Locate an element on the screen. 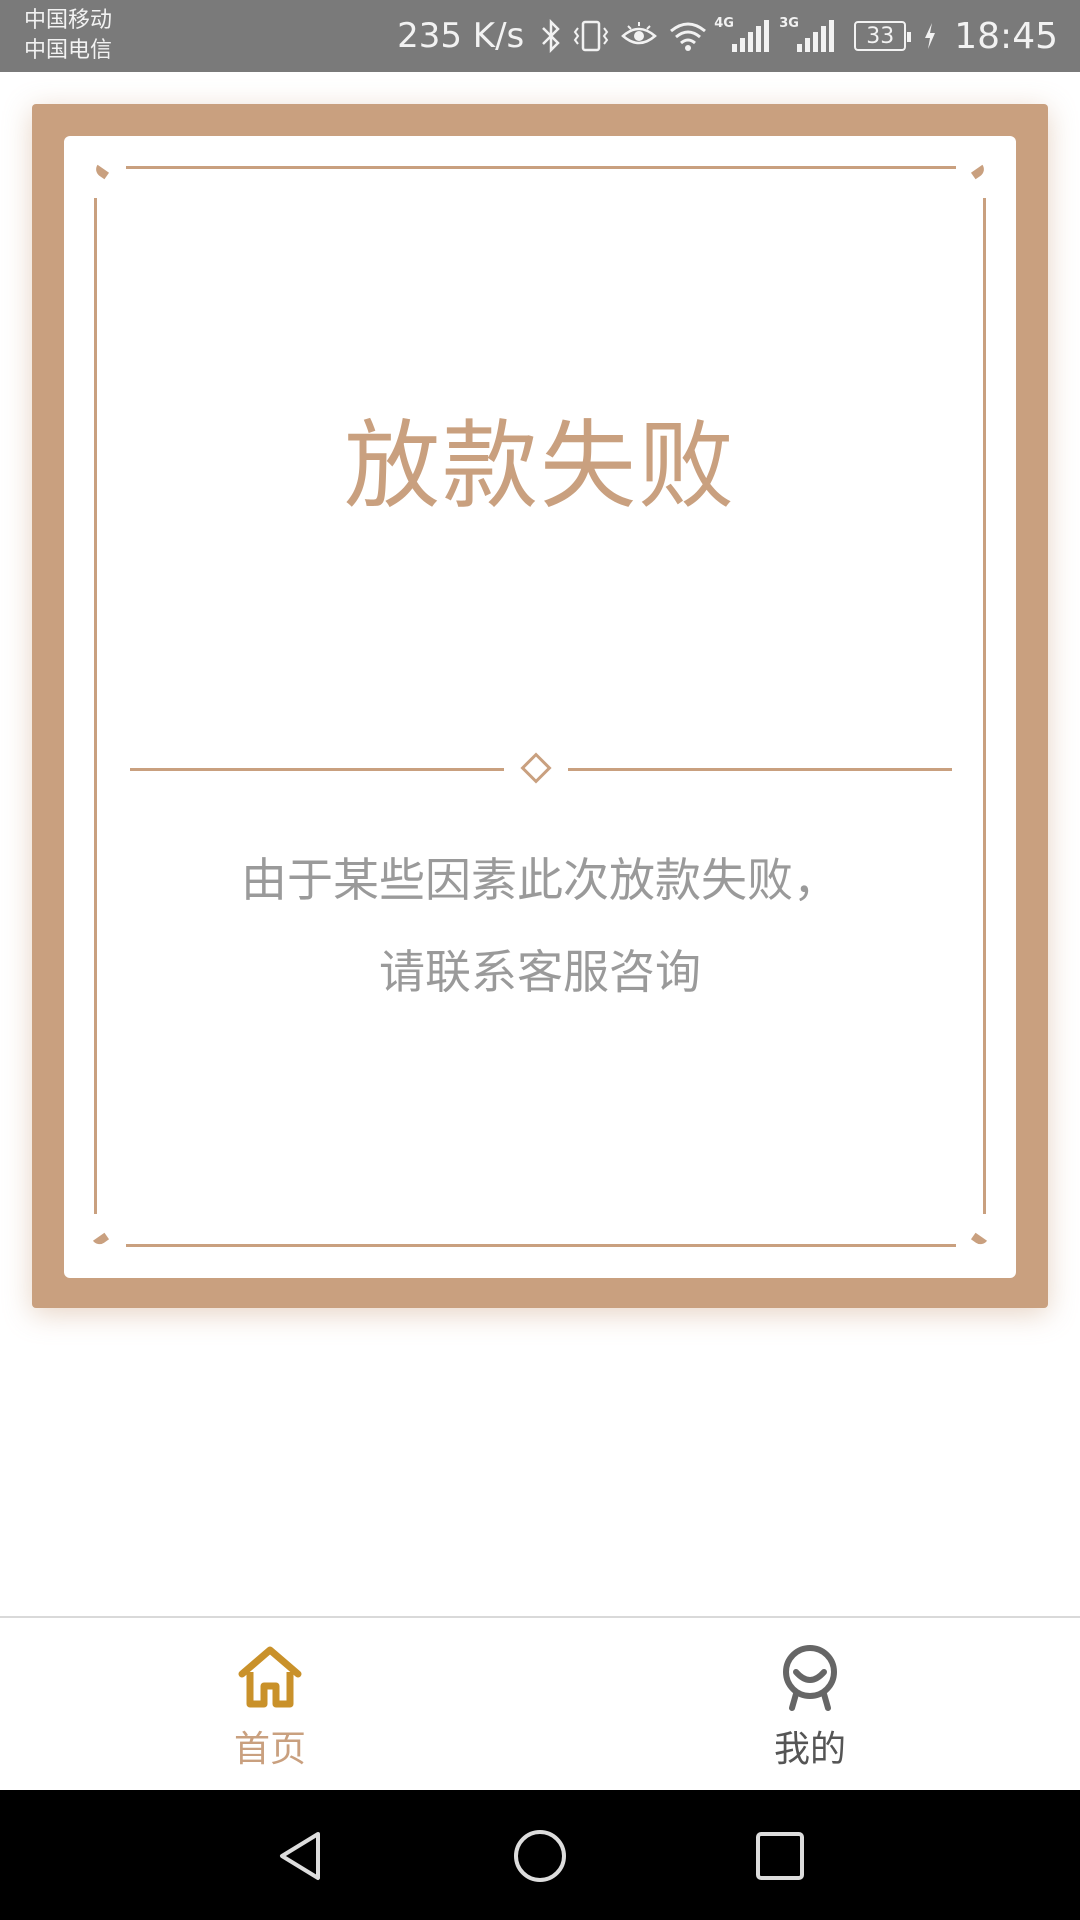 The image size is (1080, 1920). divider-line-left is located at coordinates (317, 769).